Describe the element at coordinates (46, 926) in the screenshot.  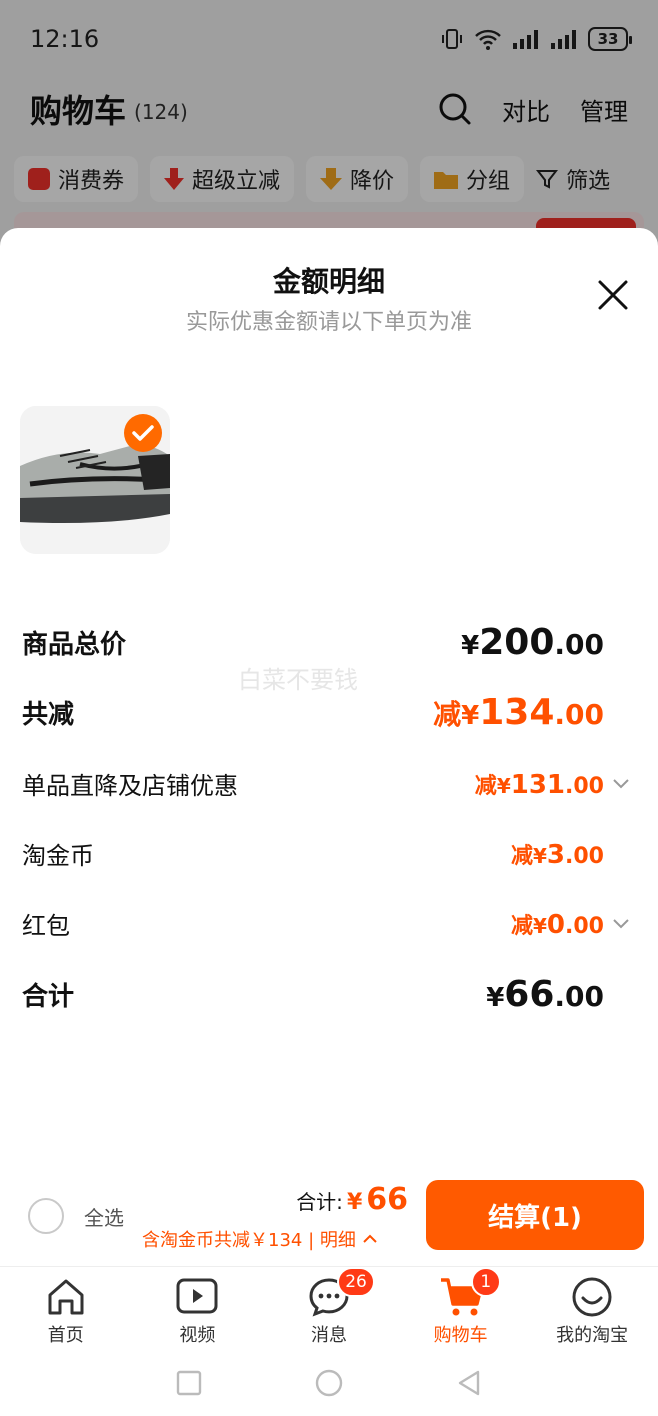
I see `row-label: 红包` at that location.